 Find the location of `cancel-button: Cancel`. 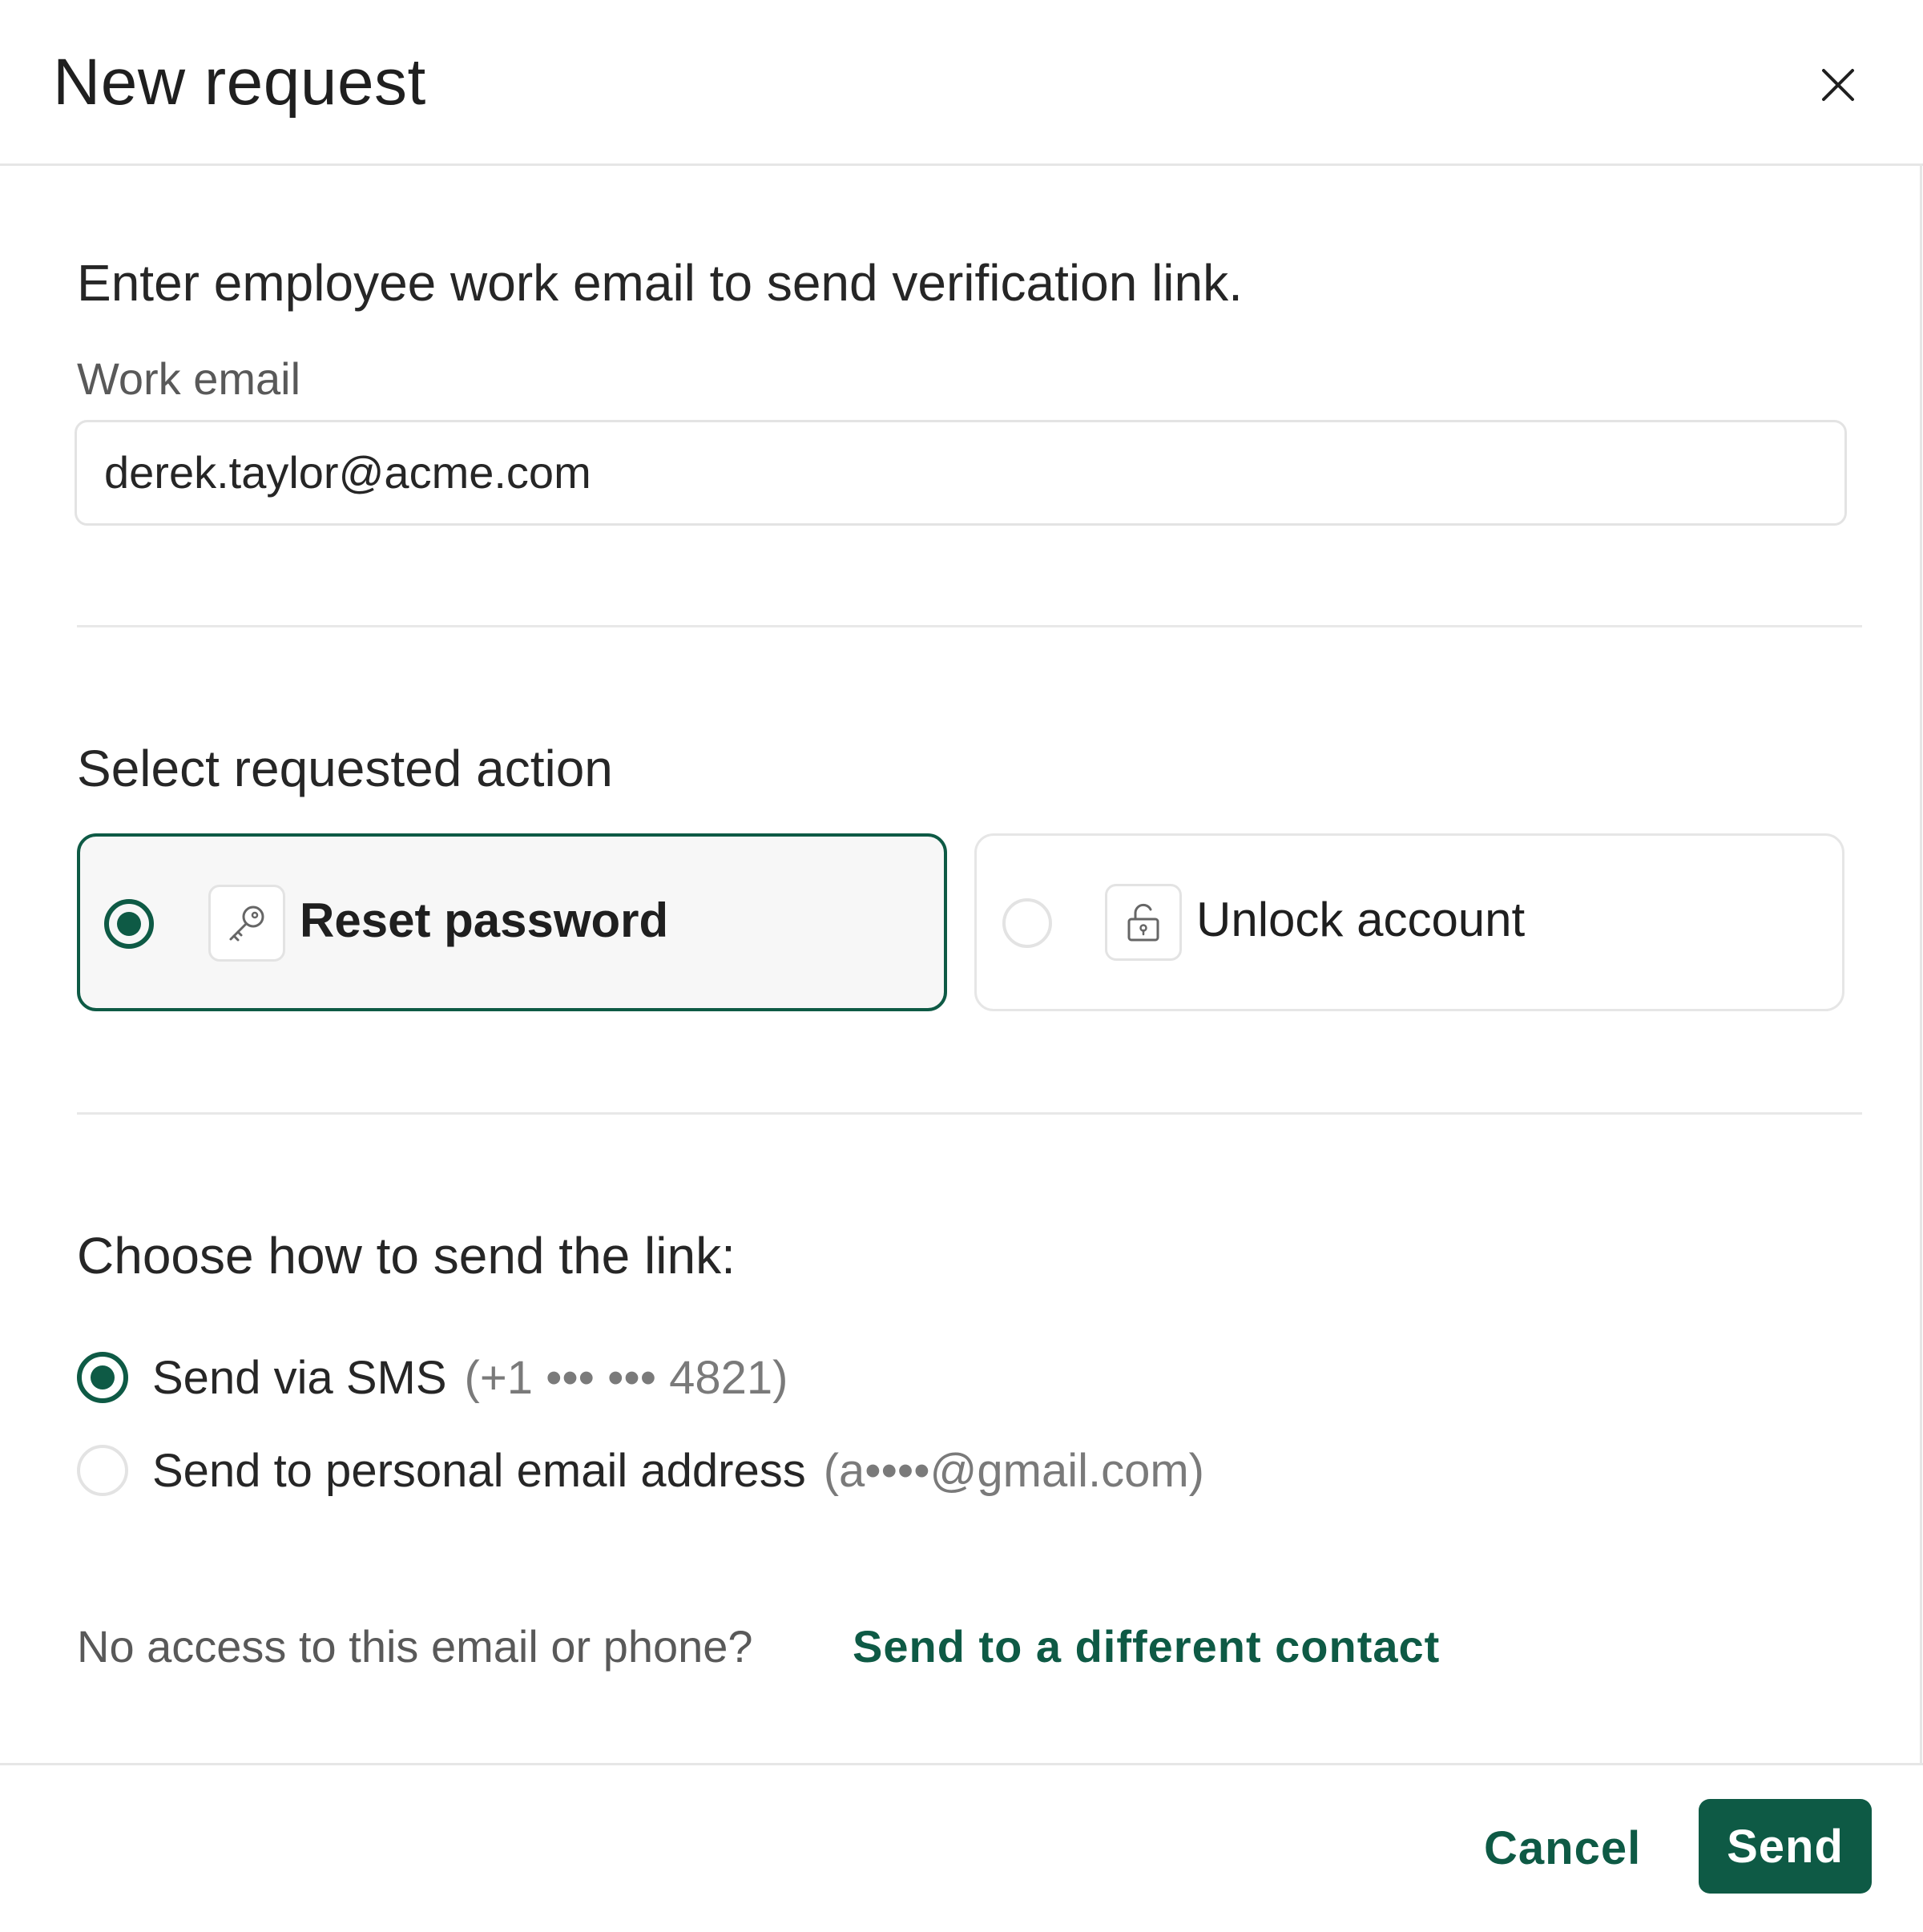

cancel-button: Cancel is located at coordinates (1562, 1848).